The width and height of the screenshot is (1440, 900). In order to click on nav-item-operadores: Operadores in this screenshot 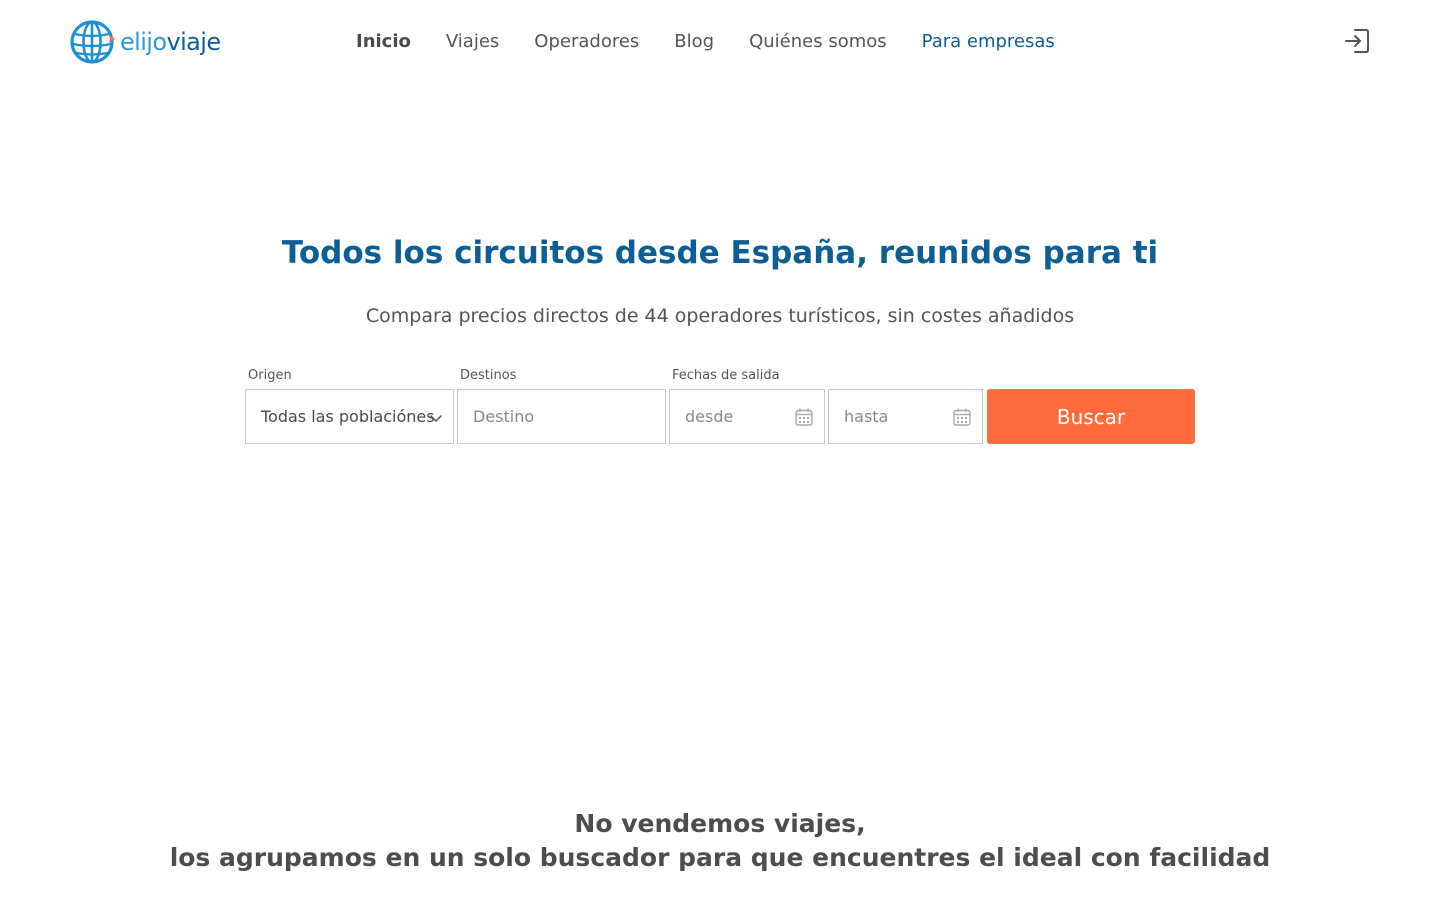, I will do `click(586, 42)`.